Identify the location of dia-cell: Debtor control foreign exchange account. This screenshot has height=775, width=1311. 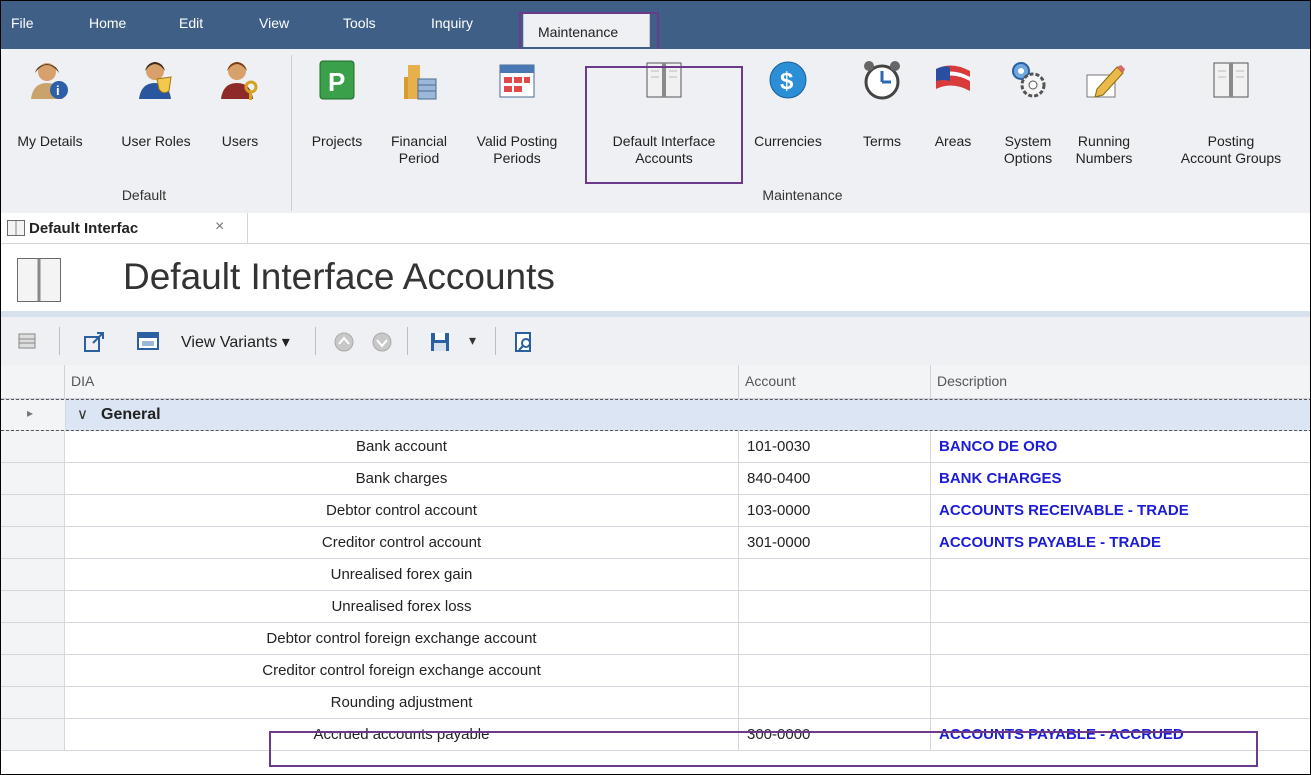
(402, 639).